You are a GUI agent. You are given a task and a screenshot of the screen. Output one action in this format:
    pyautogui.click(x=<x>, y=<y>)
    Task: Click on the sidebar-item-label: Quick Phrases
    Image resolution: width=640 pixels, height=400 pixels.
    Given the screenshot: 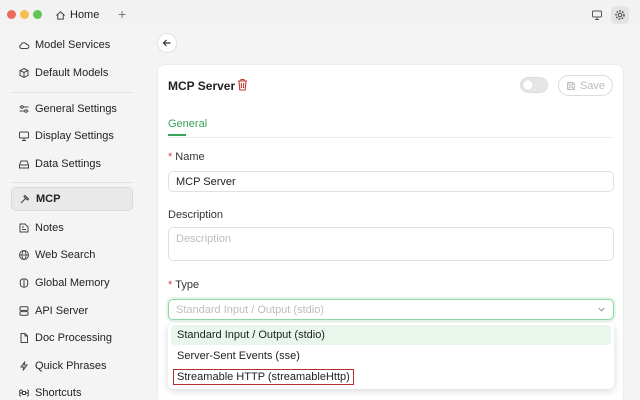 What is the action you would take?
    pyautogui.click(x=71, y=366)
    